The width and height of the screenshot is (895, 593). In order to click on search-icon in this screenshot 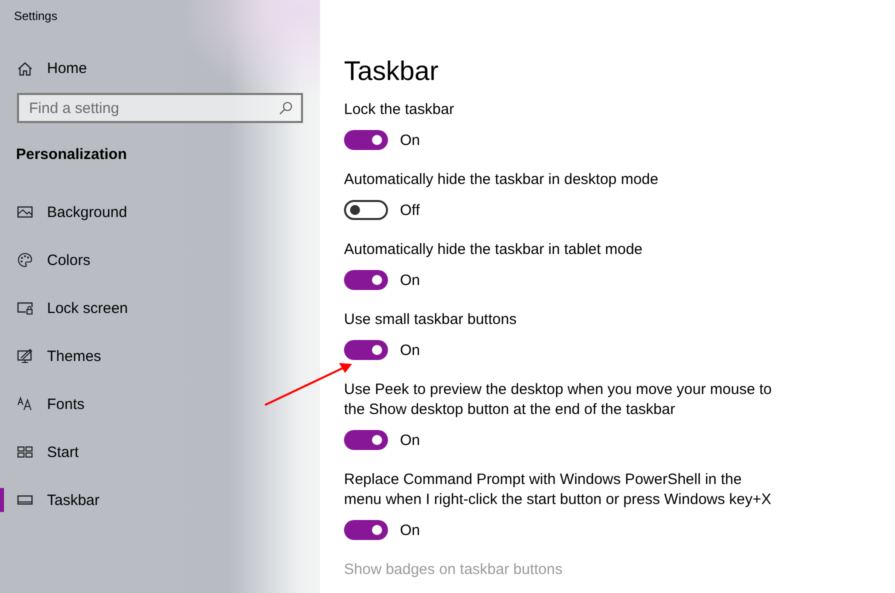, I will do `click(286, 108)`.